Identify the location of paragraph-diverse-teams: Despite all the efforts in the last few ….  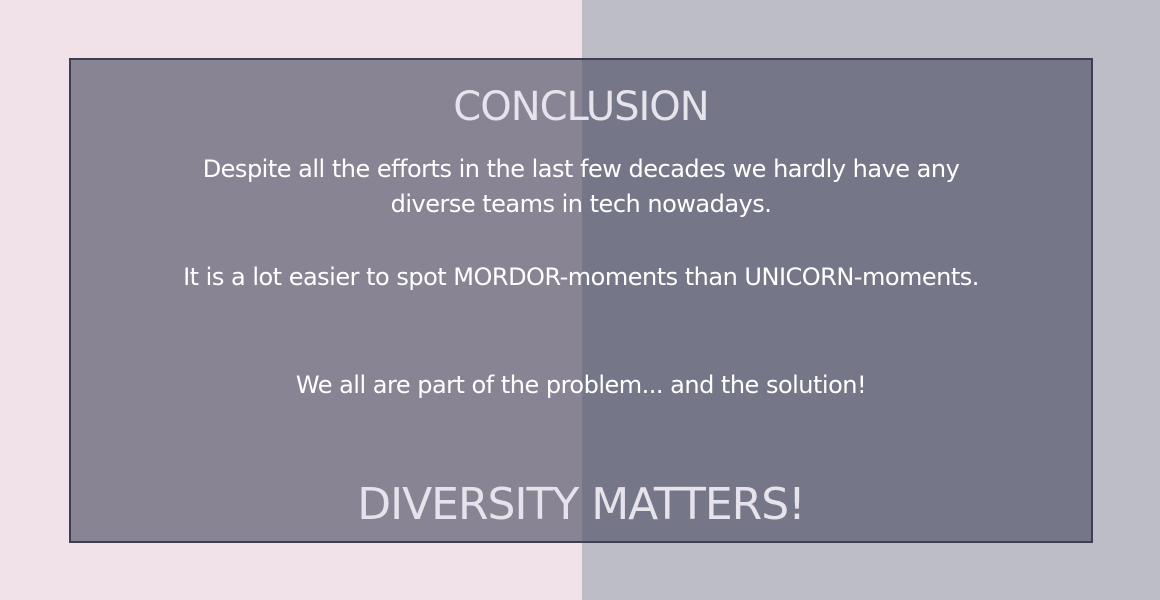
(581, 186).